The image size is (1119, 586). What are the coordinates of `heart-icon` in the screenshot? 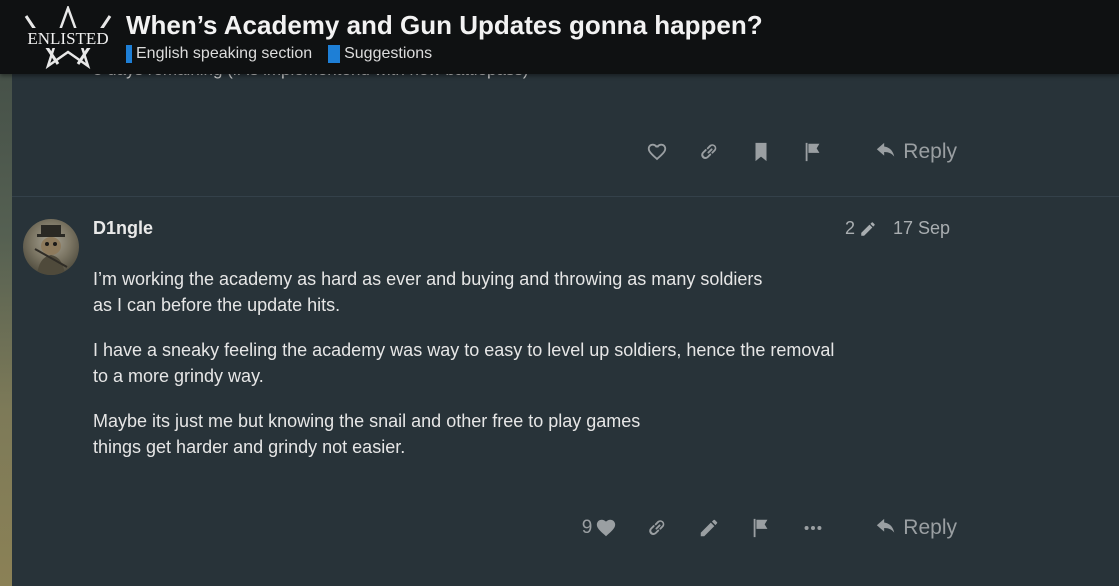 It's located at (606, 528).